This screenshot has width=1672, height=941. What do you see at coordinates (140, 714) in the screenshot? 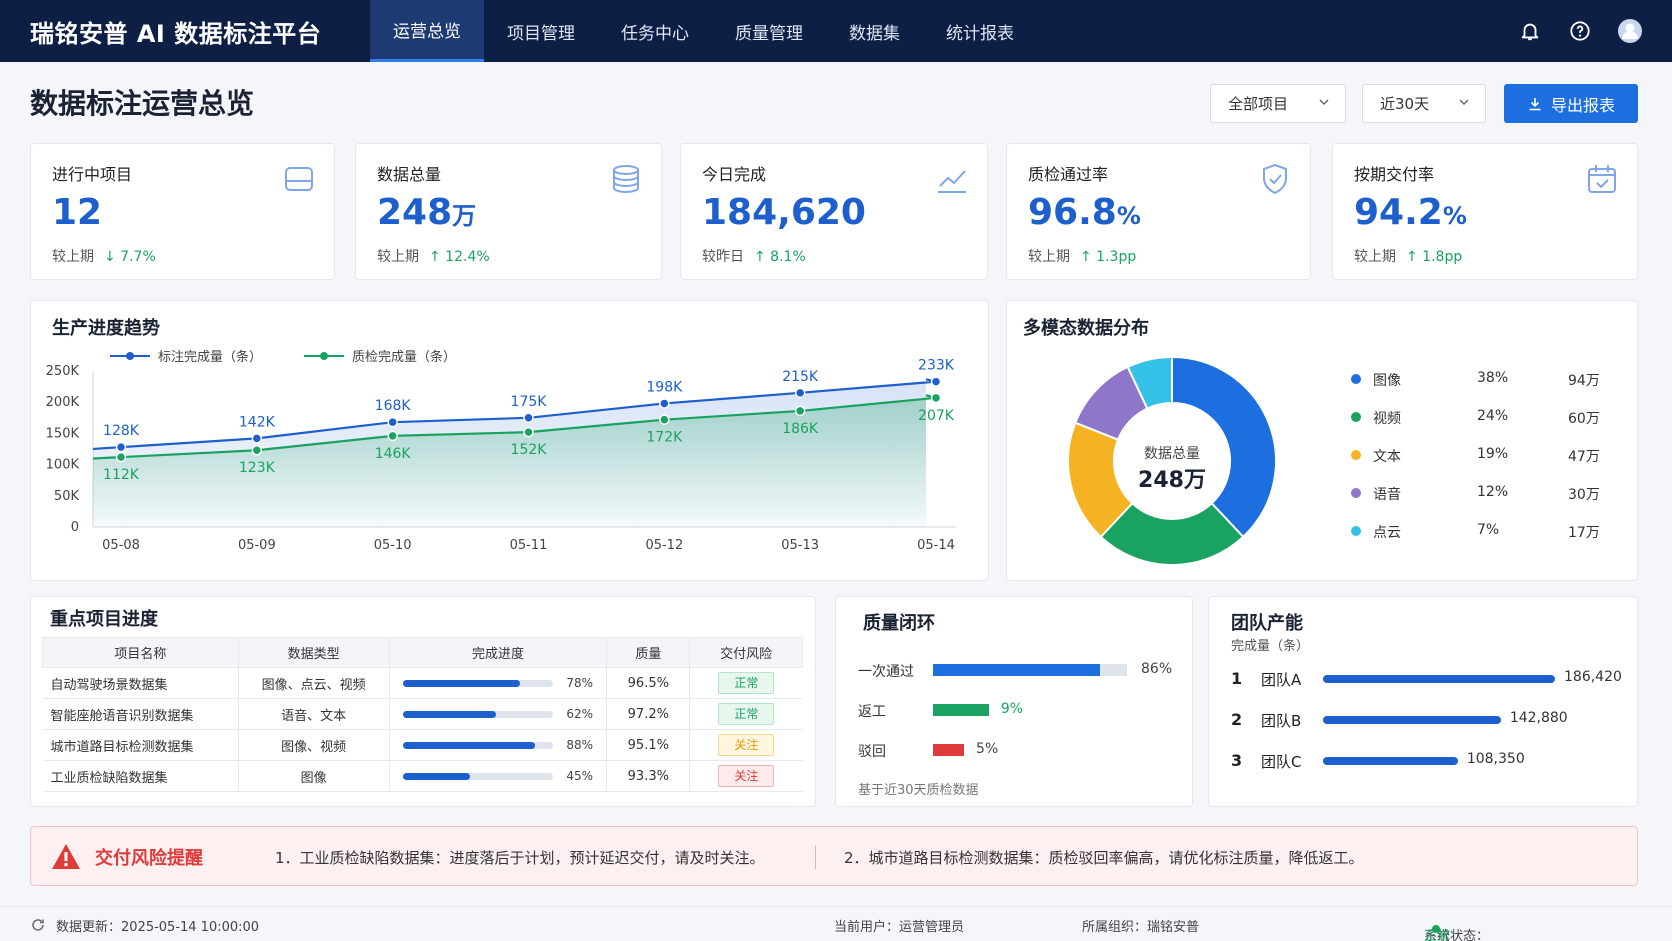
I see `project-name-cell: 智能座舱语音识别数据集` at bounding box center [140, 714].